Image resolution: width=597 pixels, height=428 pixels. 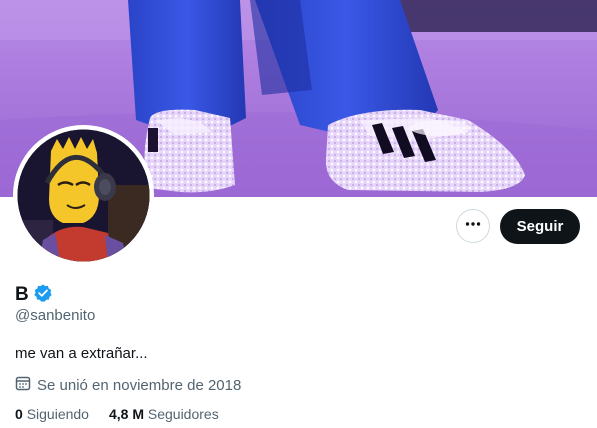 I want to click on joined-date: Se unió en noviembre de 2018, so click(x=128, y=385).